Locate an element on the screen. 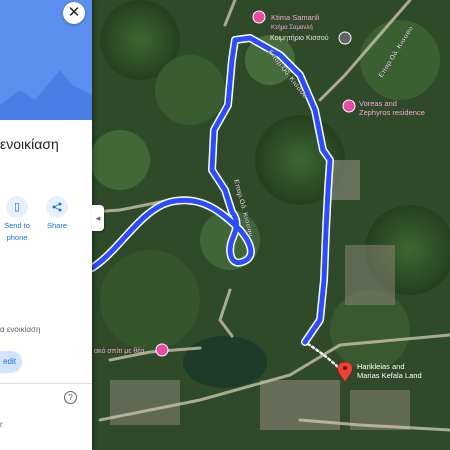 The height and width of the screenshot is (450, 450). help-icon: ? is located at coordinates (70, 397).